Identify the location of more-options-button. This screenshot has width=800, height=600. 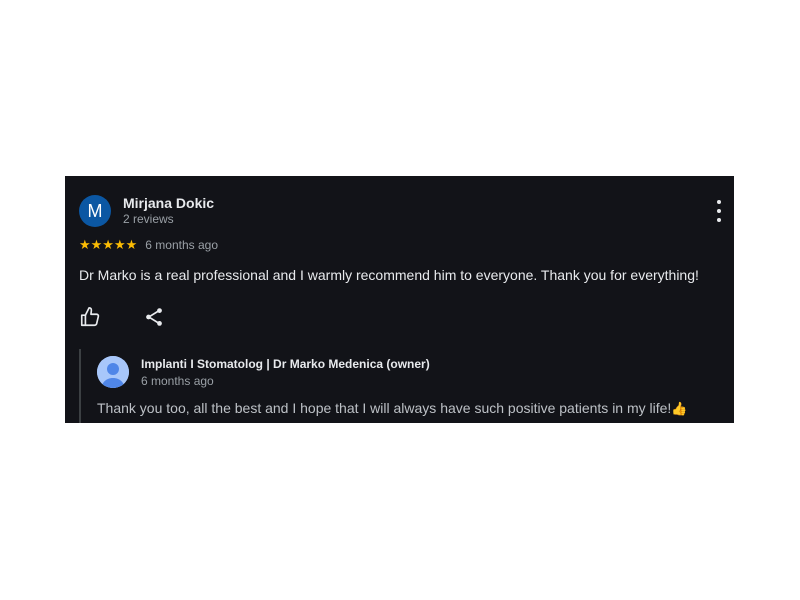
(719, 211).